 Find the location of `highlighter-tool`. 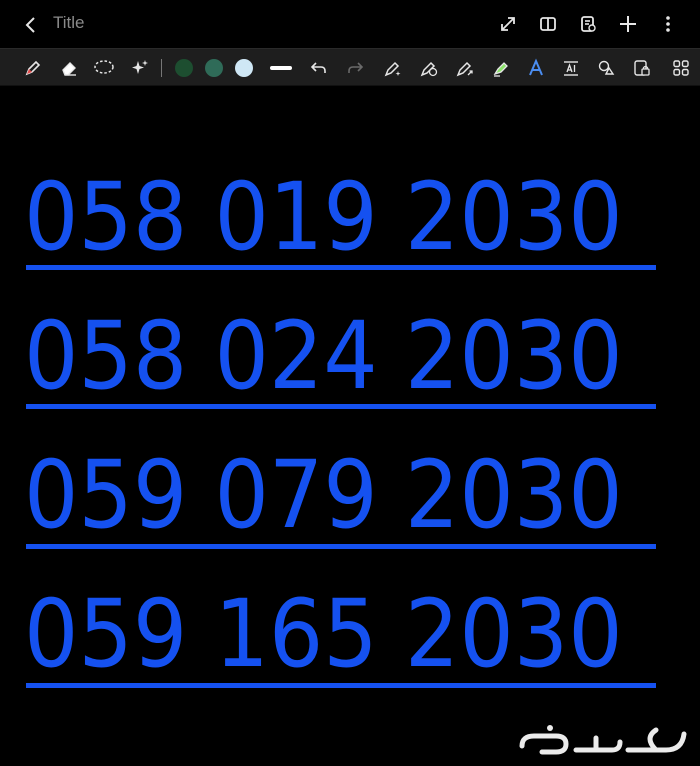

highlighter-tool is located at coordinates (501, 68).